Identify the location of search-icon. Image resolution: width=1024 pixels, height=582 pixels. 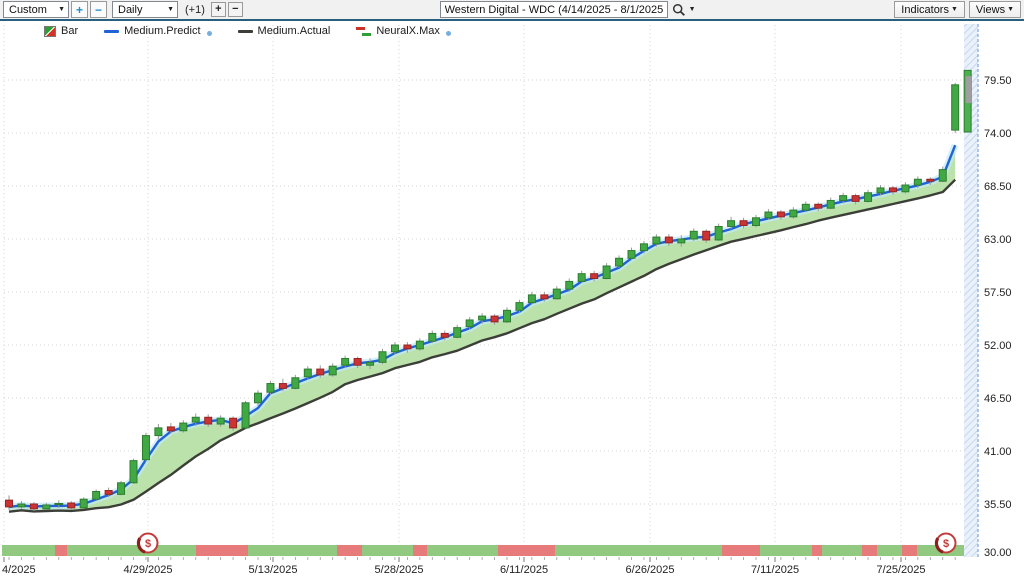
(678, 9).